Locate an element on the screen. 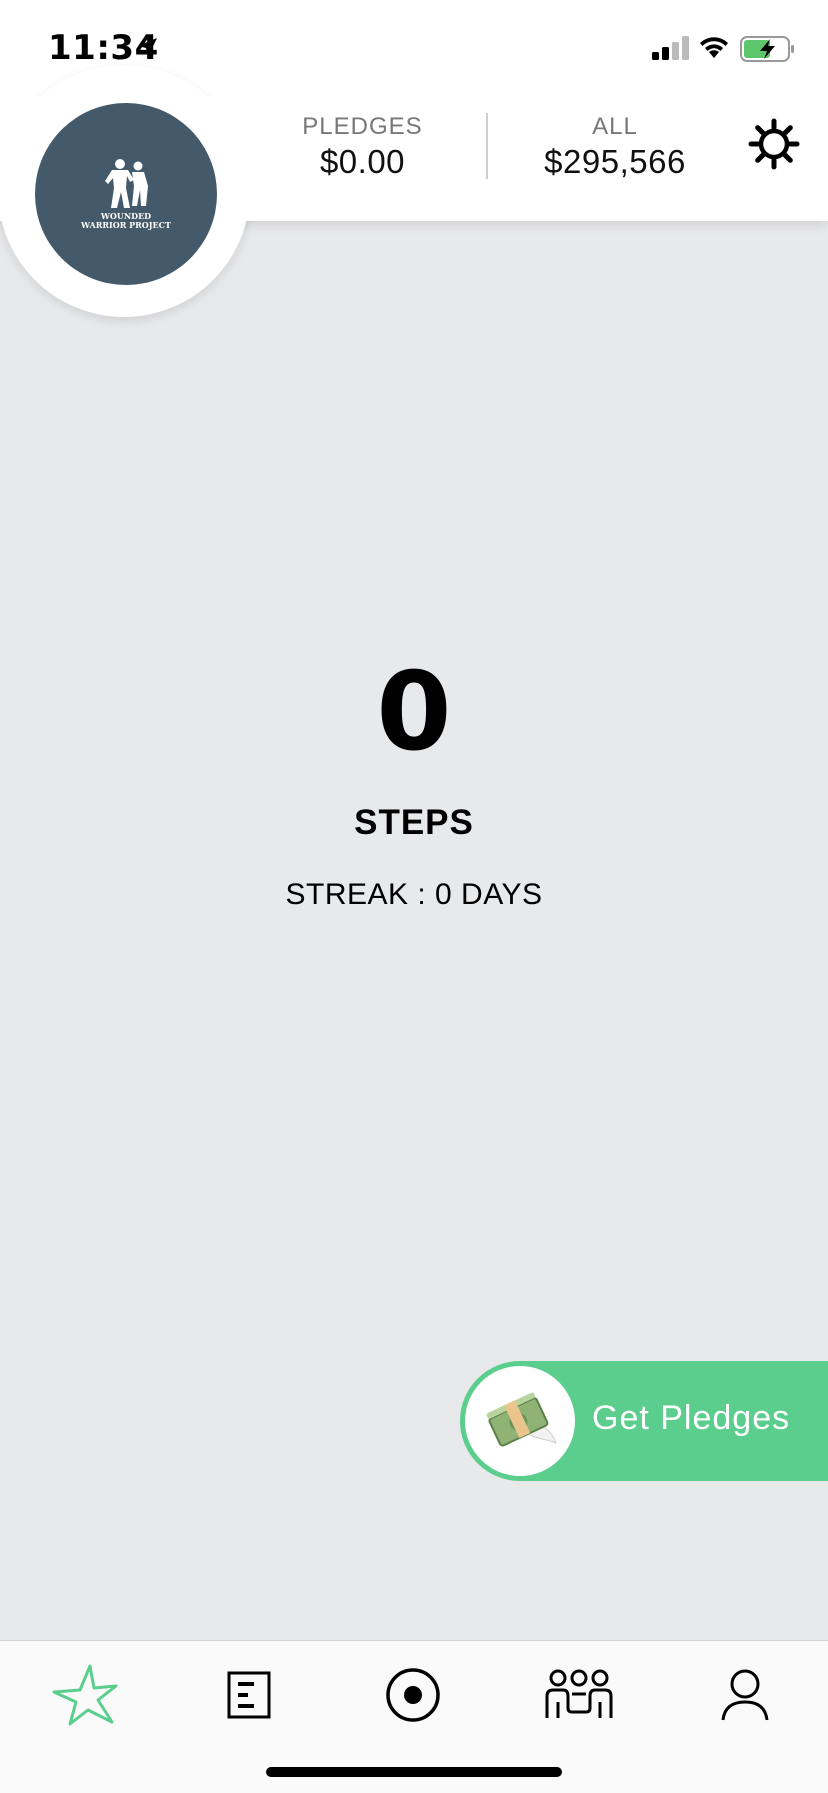  logo-text: WOUNDED WARRIOR PROJECT is located at coordinates (126, 220).